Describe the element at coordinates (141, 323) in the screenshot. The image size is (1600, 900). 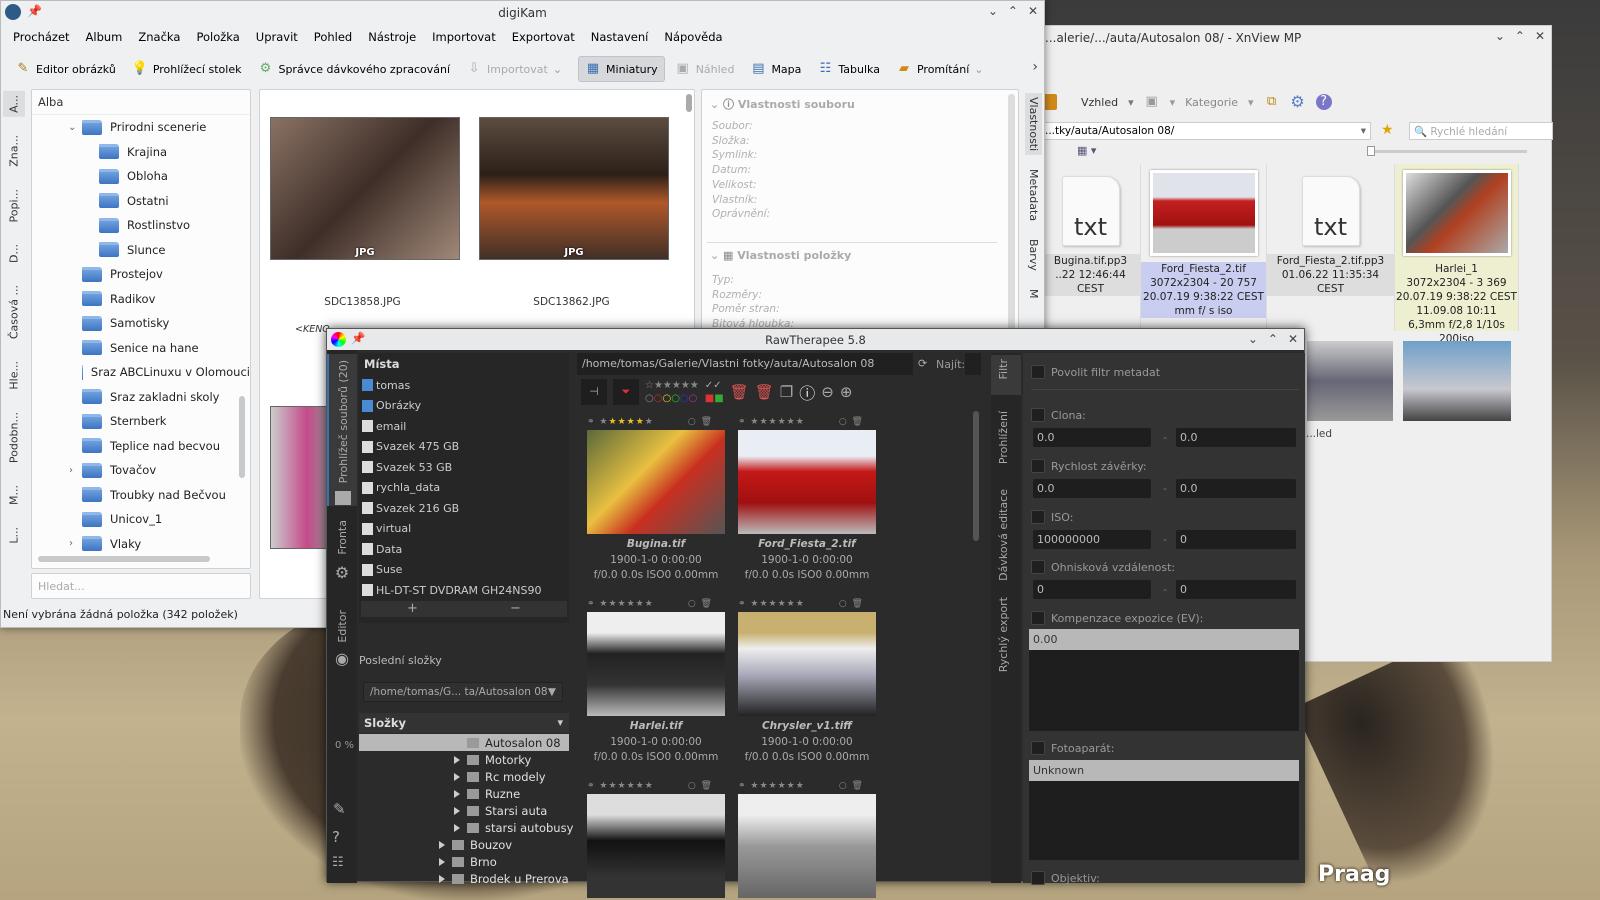
I see `album-item: Samotisky` at that location.